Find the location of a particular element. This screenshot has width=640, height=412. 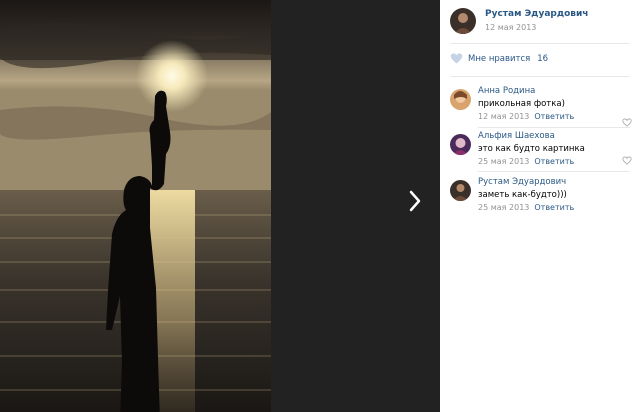

post-author: Рустам Эдуардович 12 мая 2013 is located at coordinates (519, 21).